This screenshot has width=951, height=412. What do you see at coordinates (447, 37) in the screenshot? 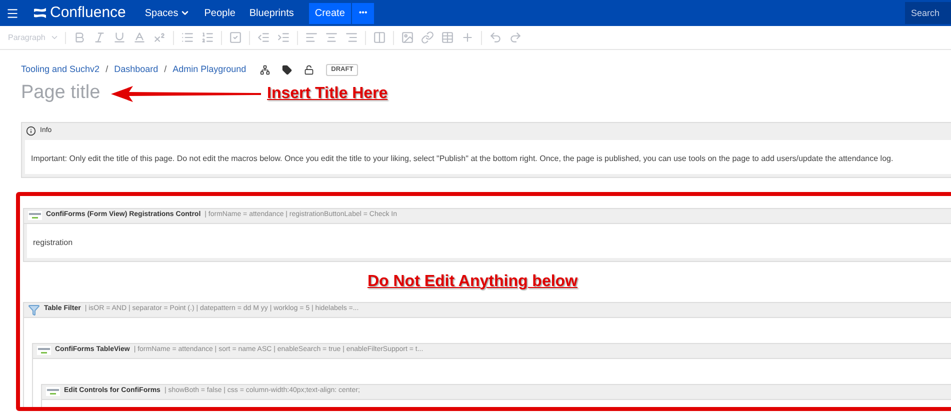
I see `table-icon` at bounding box center [447, 37].